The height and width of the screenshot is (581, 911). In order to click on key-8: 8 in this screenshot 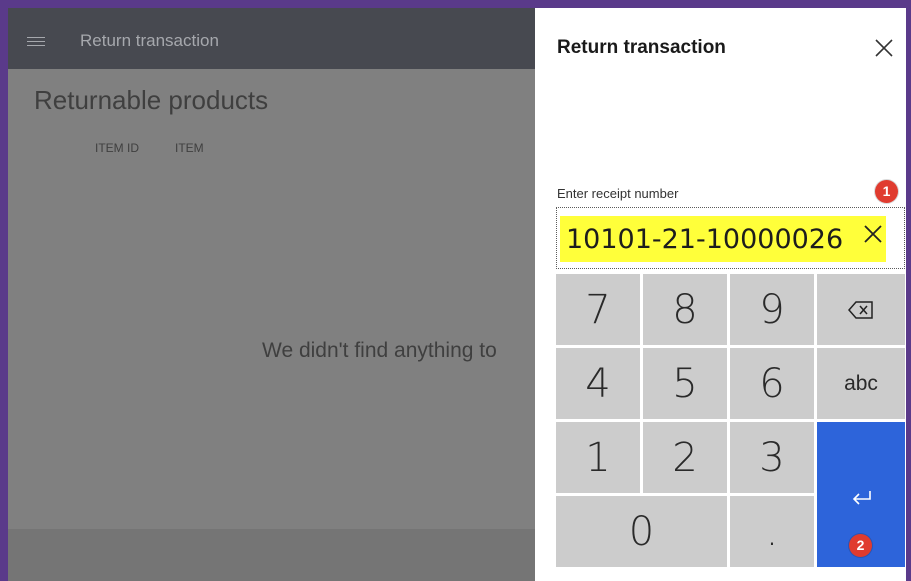, I will do `click(685, 309)`.